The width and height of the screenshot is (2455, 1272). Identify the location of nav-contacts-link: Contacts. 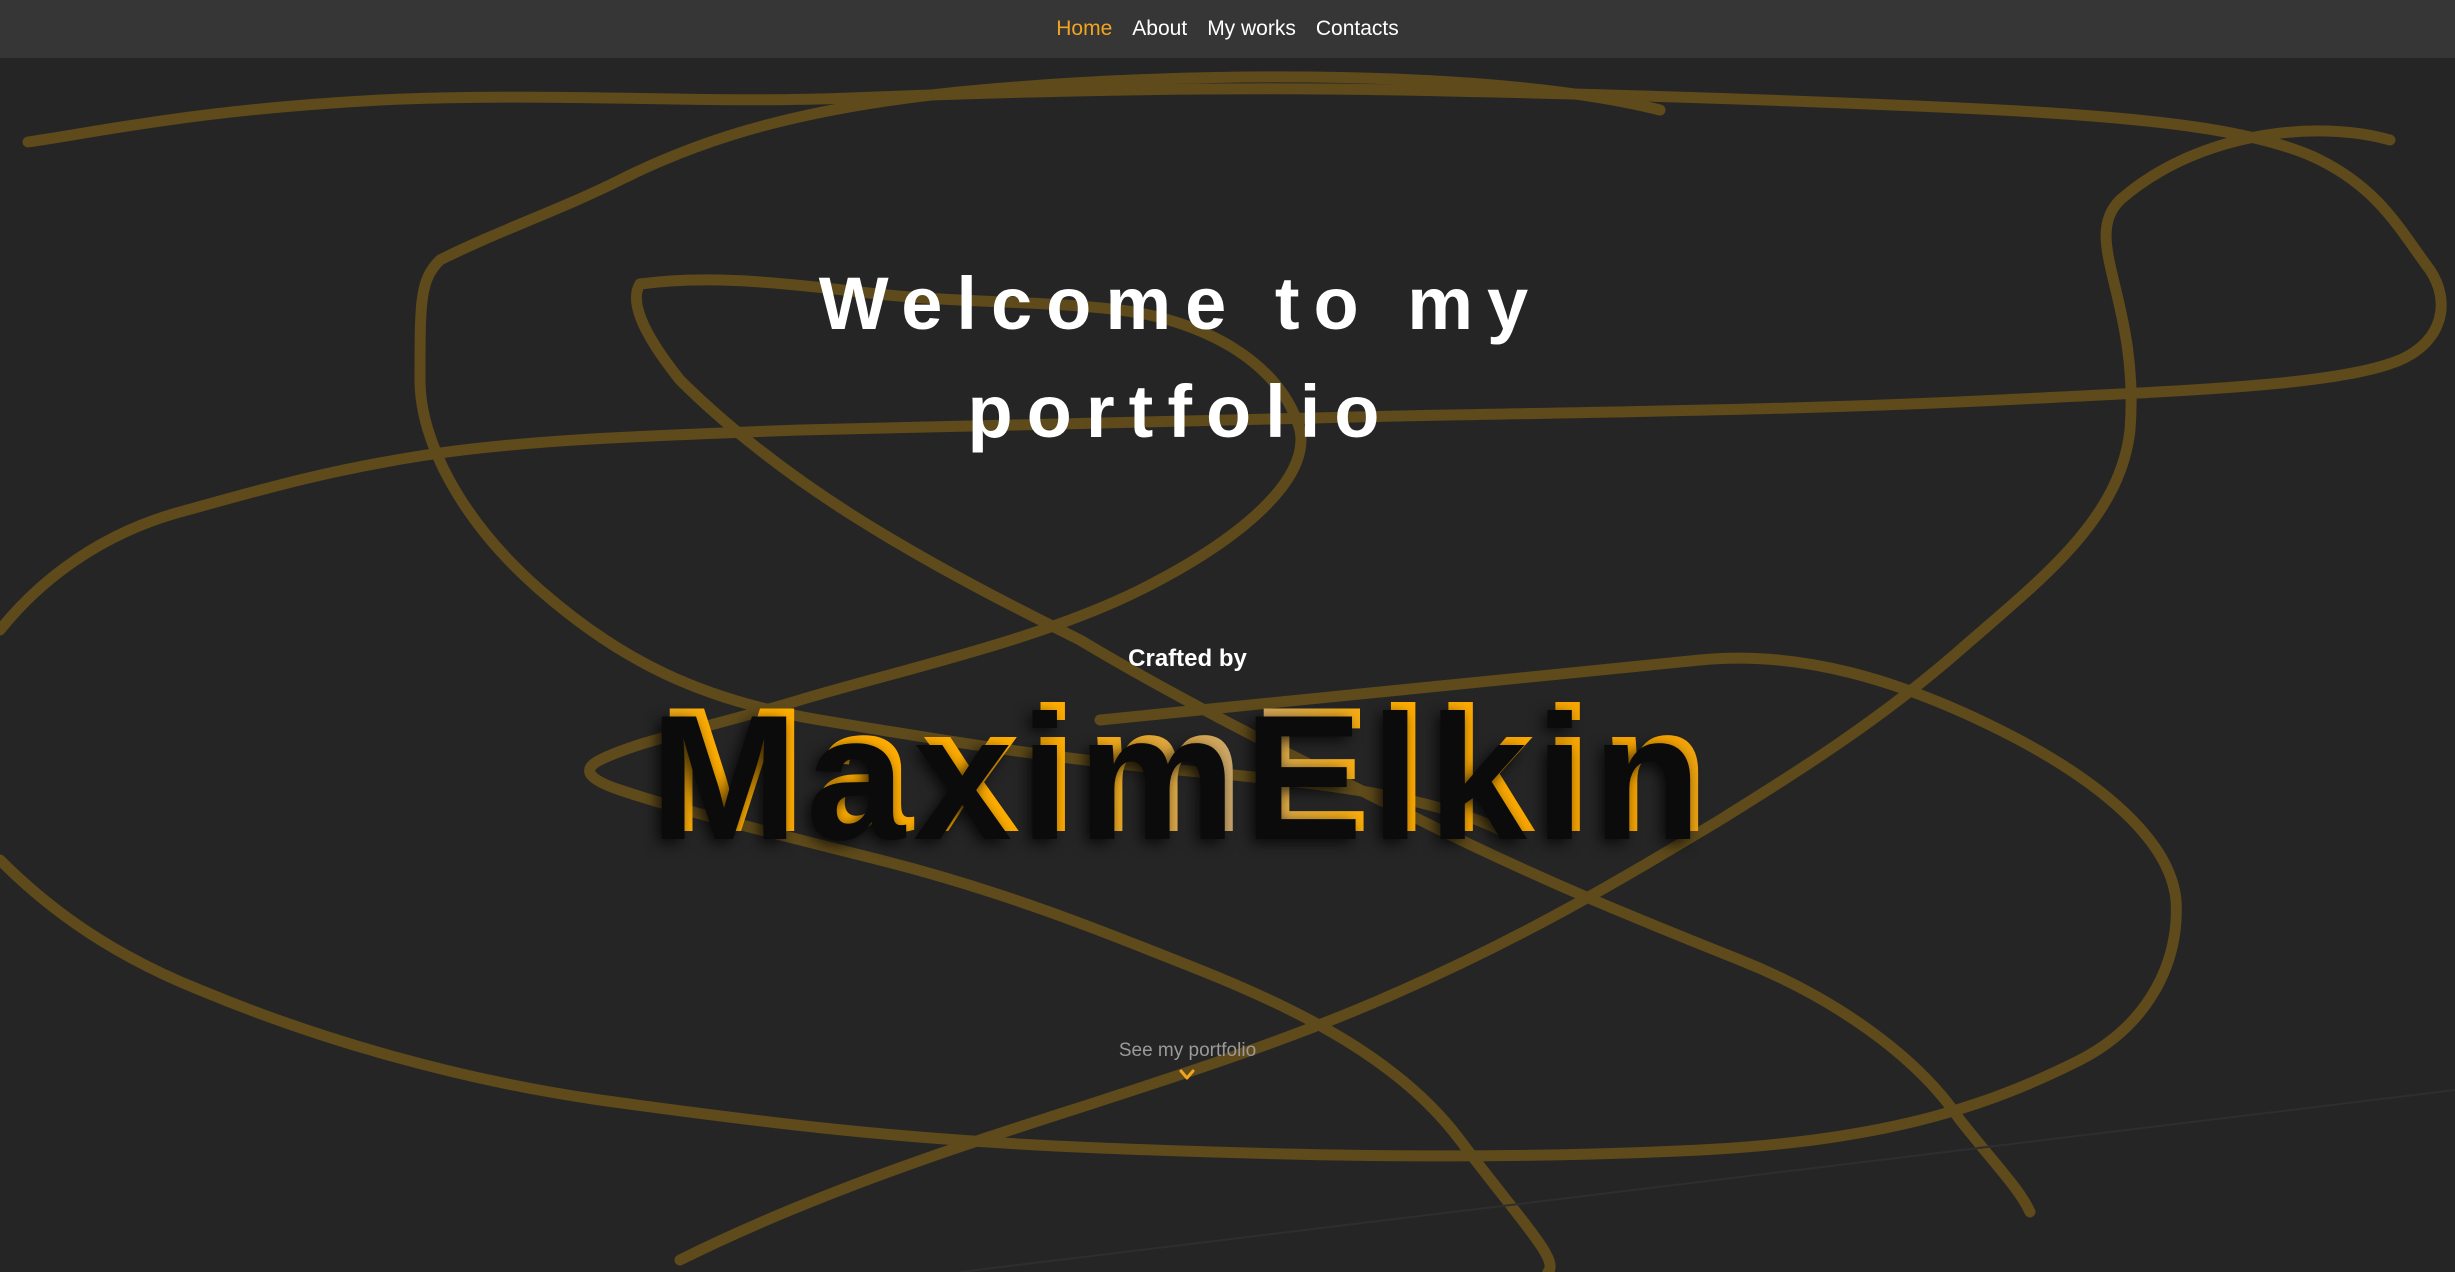
(1357, 29).